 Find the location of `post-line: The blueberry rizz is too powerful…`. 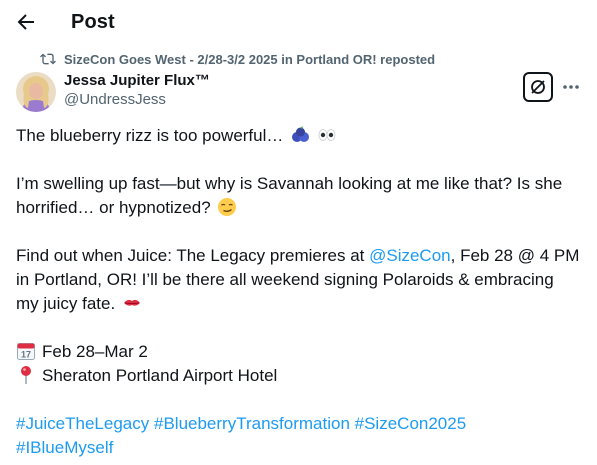

post-line: The blueberry rizz is too powerful… is located at coordinates (150, 135).